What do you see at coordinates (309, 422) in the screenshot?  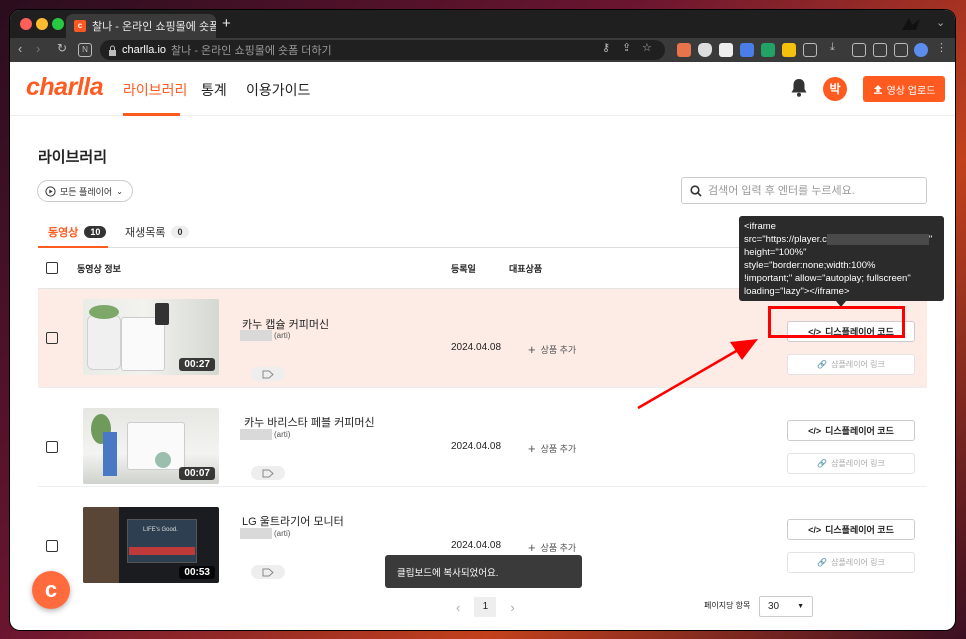 I see `video-title: 카누 바리스타 페블 커피머신` at bounding box center [309, 422].